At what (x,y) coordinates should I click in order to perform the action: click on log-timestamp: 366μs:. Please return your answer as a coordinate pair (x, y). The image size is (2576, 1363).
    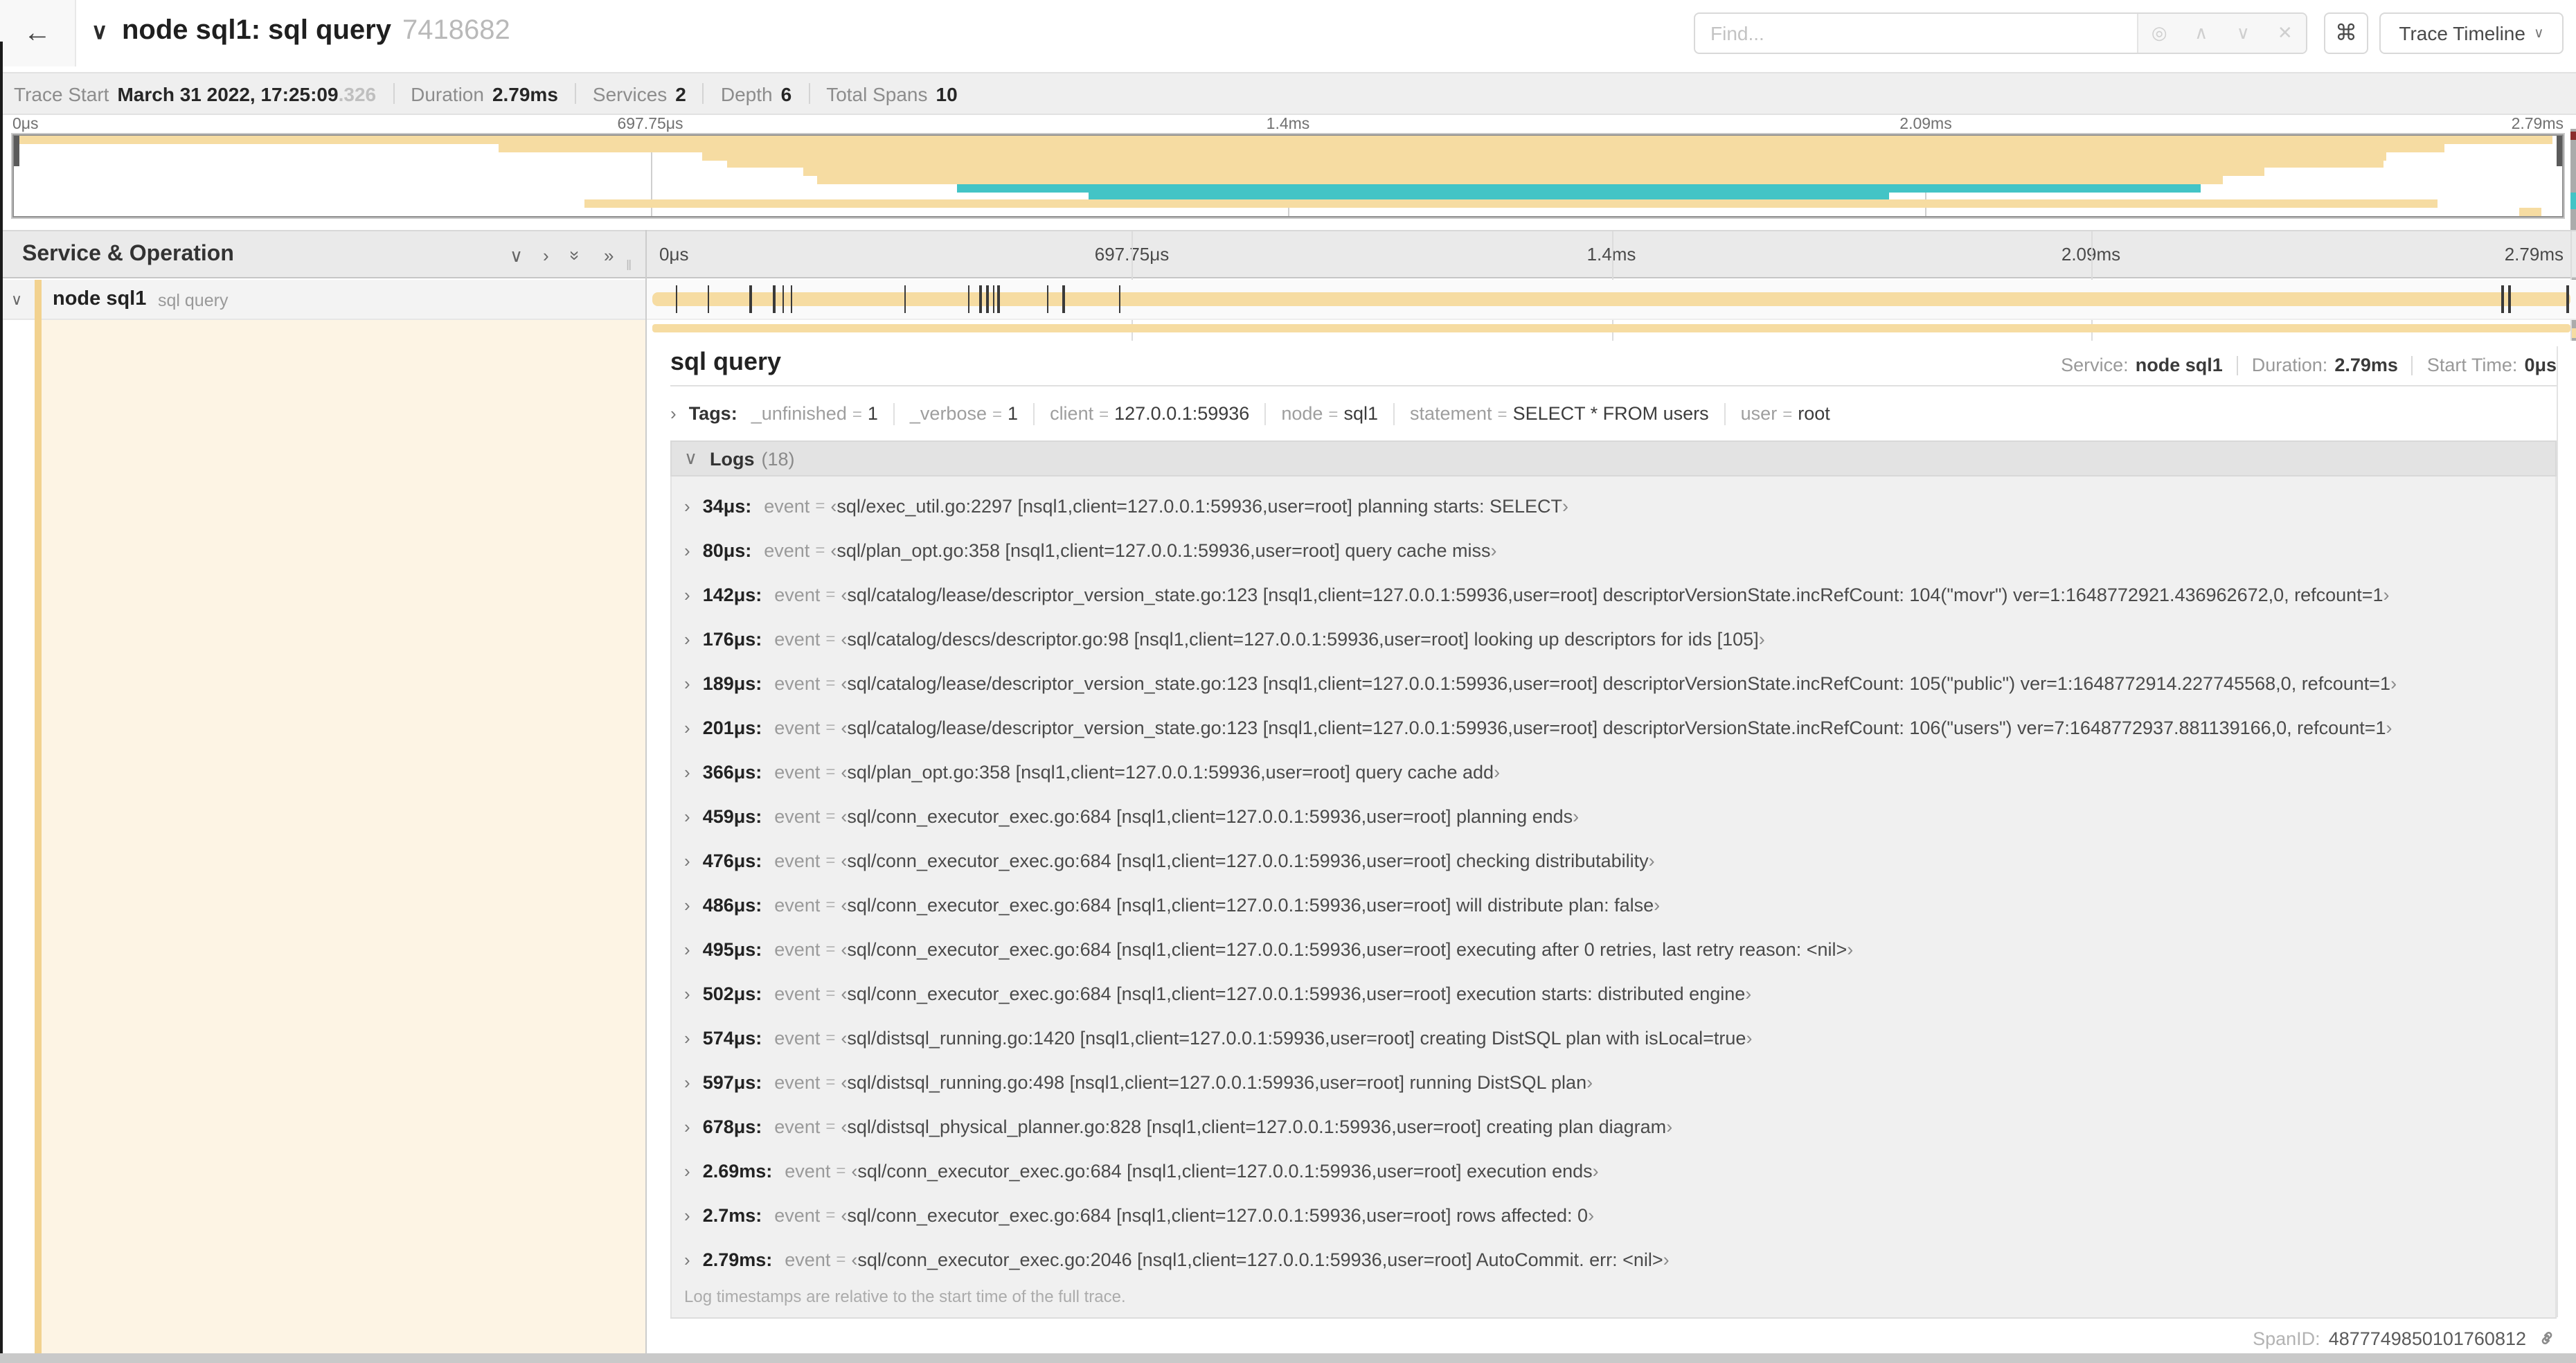
    Looking at the image, I should click on (732, 772).